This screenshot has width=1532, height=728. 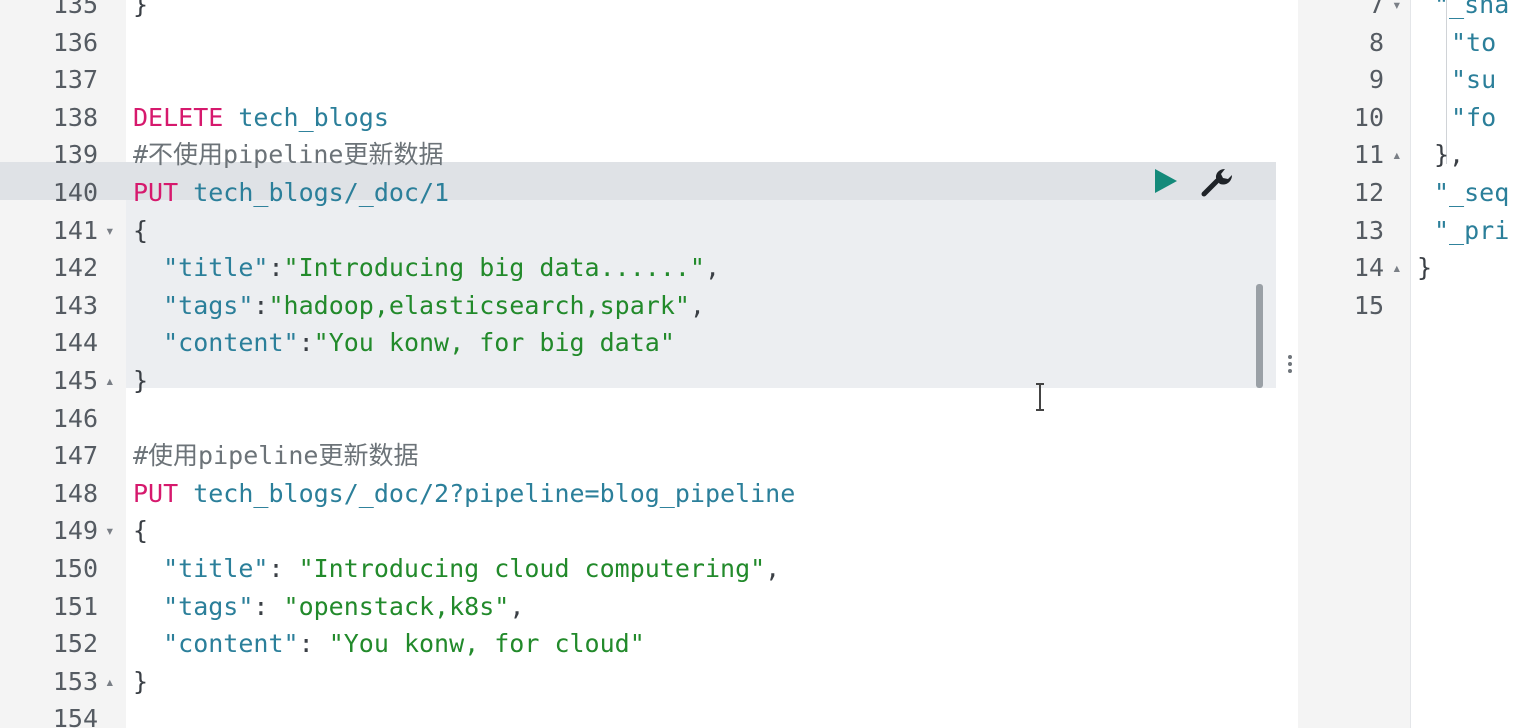 I want to click on code-token: "content", so click(x=216, y=343).